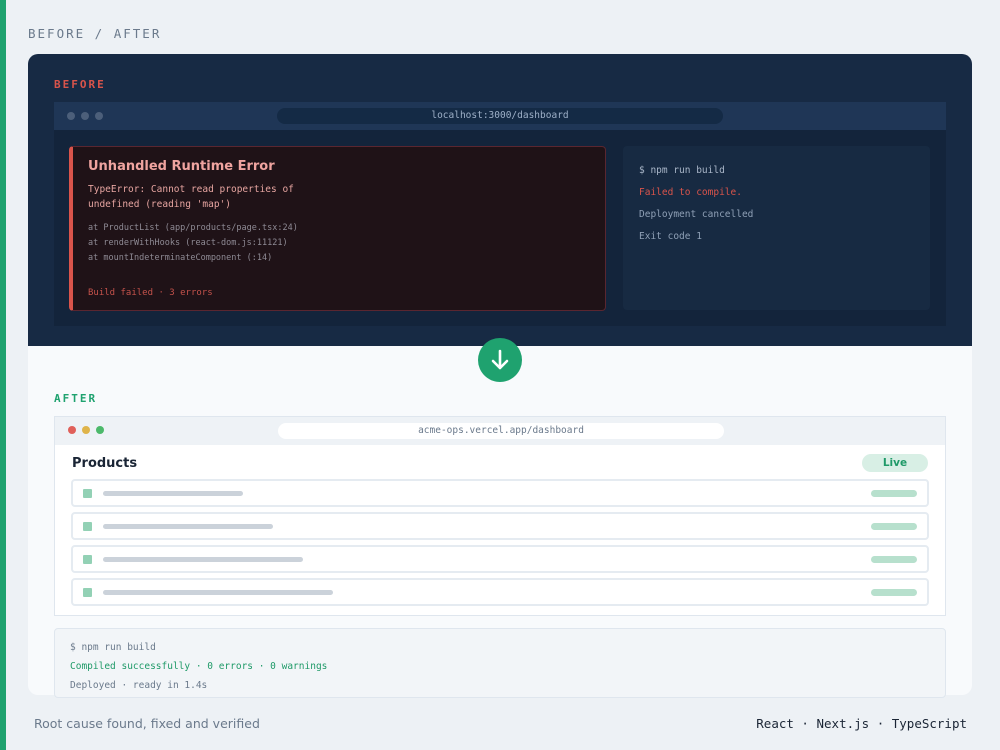 This screenshot has height=750, width=1000. Describe the element at coordinates (86, 430) in the screenshot. I see `window-minimize-dot` at that location.